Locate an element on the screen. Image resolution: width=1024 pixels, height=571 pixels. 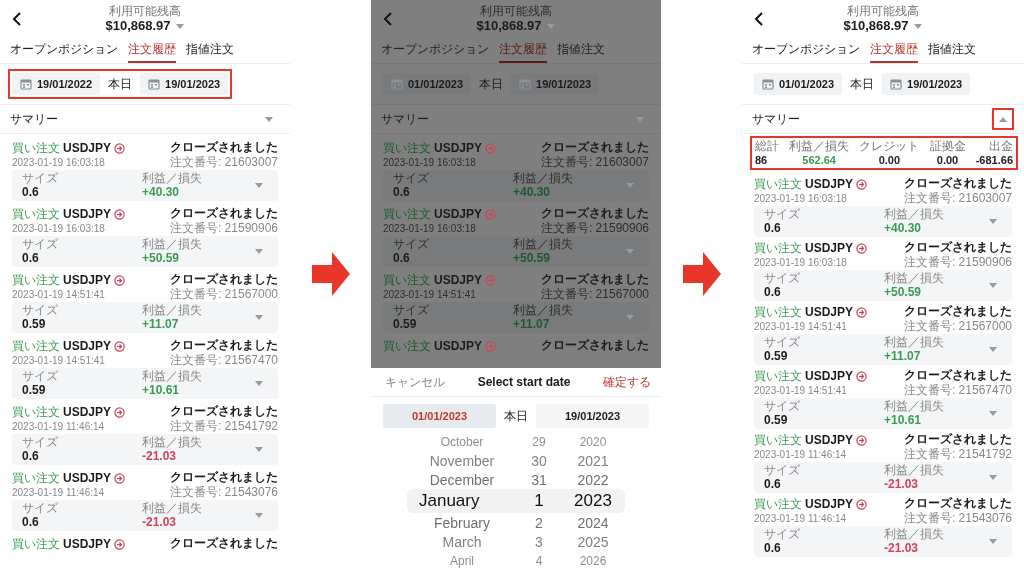
start-date-field: 19/01/2022 is located at coordinates (56, 84).